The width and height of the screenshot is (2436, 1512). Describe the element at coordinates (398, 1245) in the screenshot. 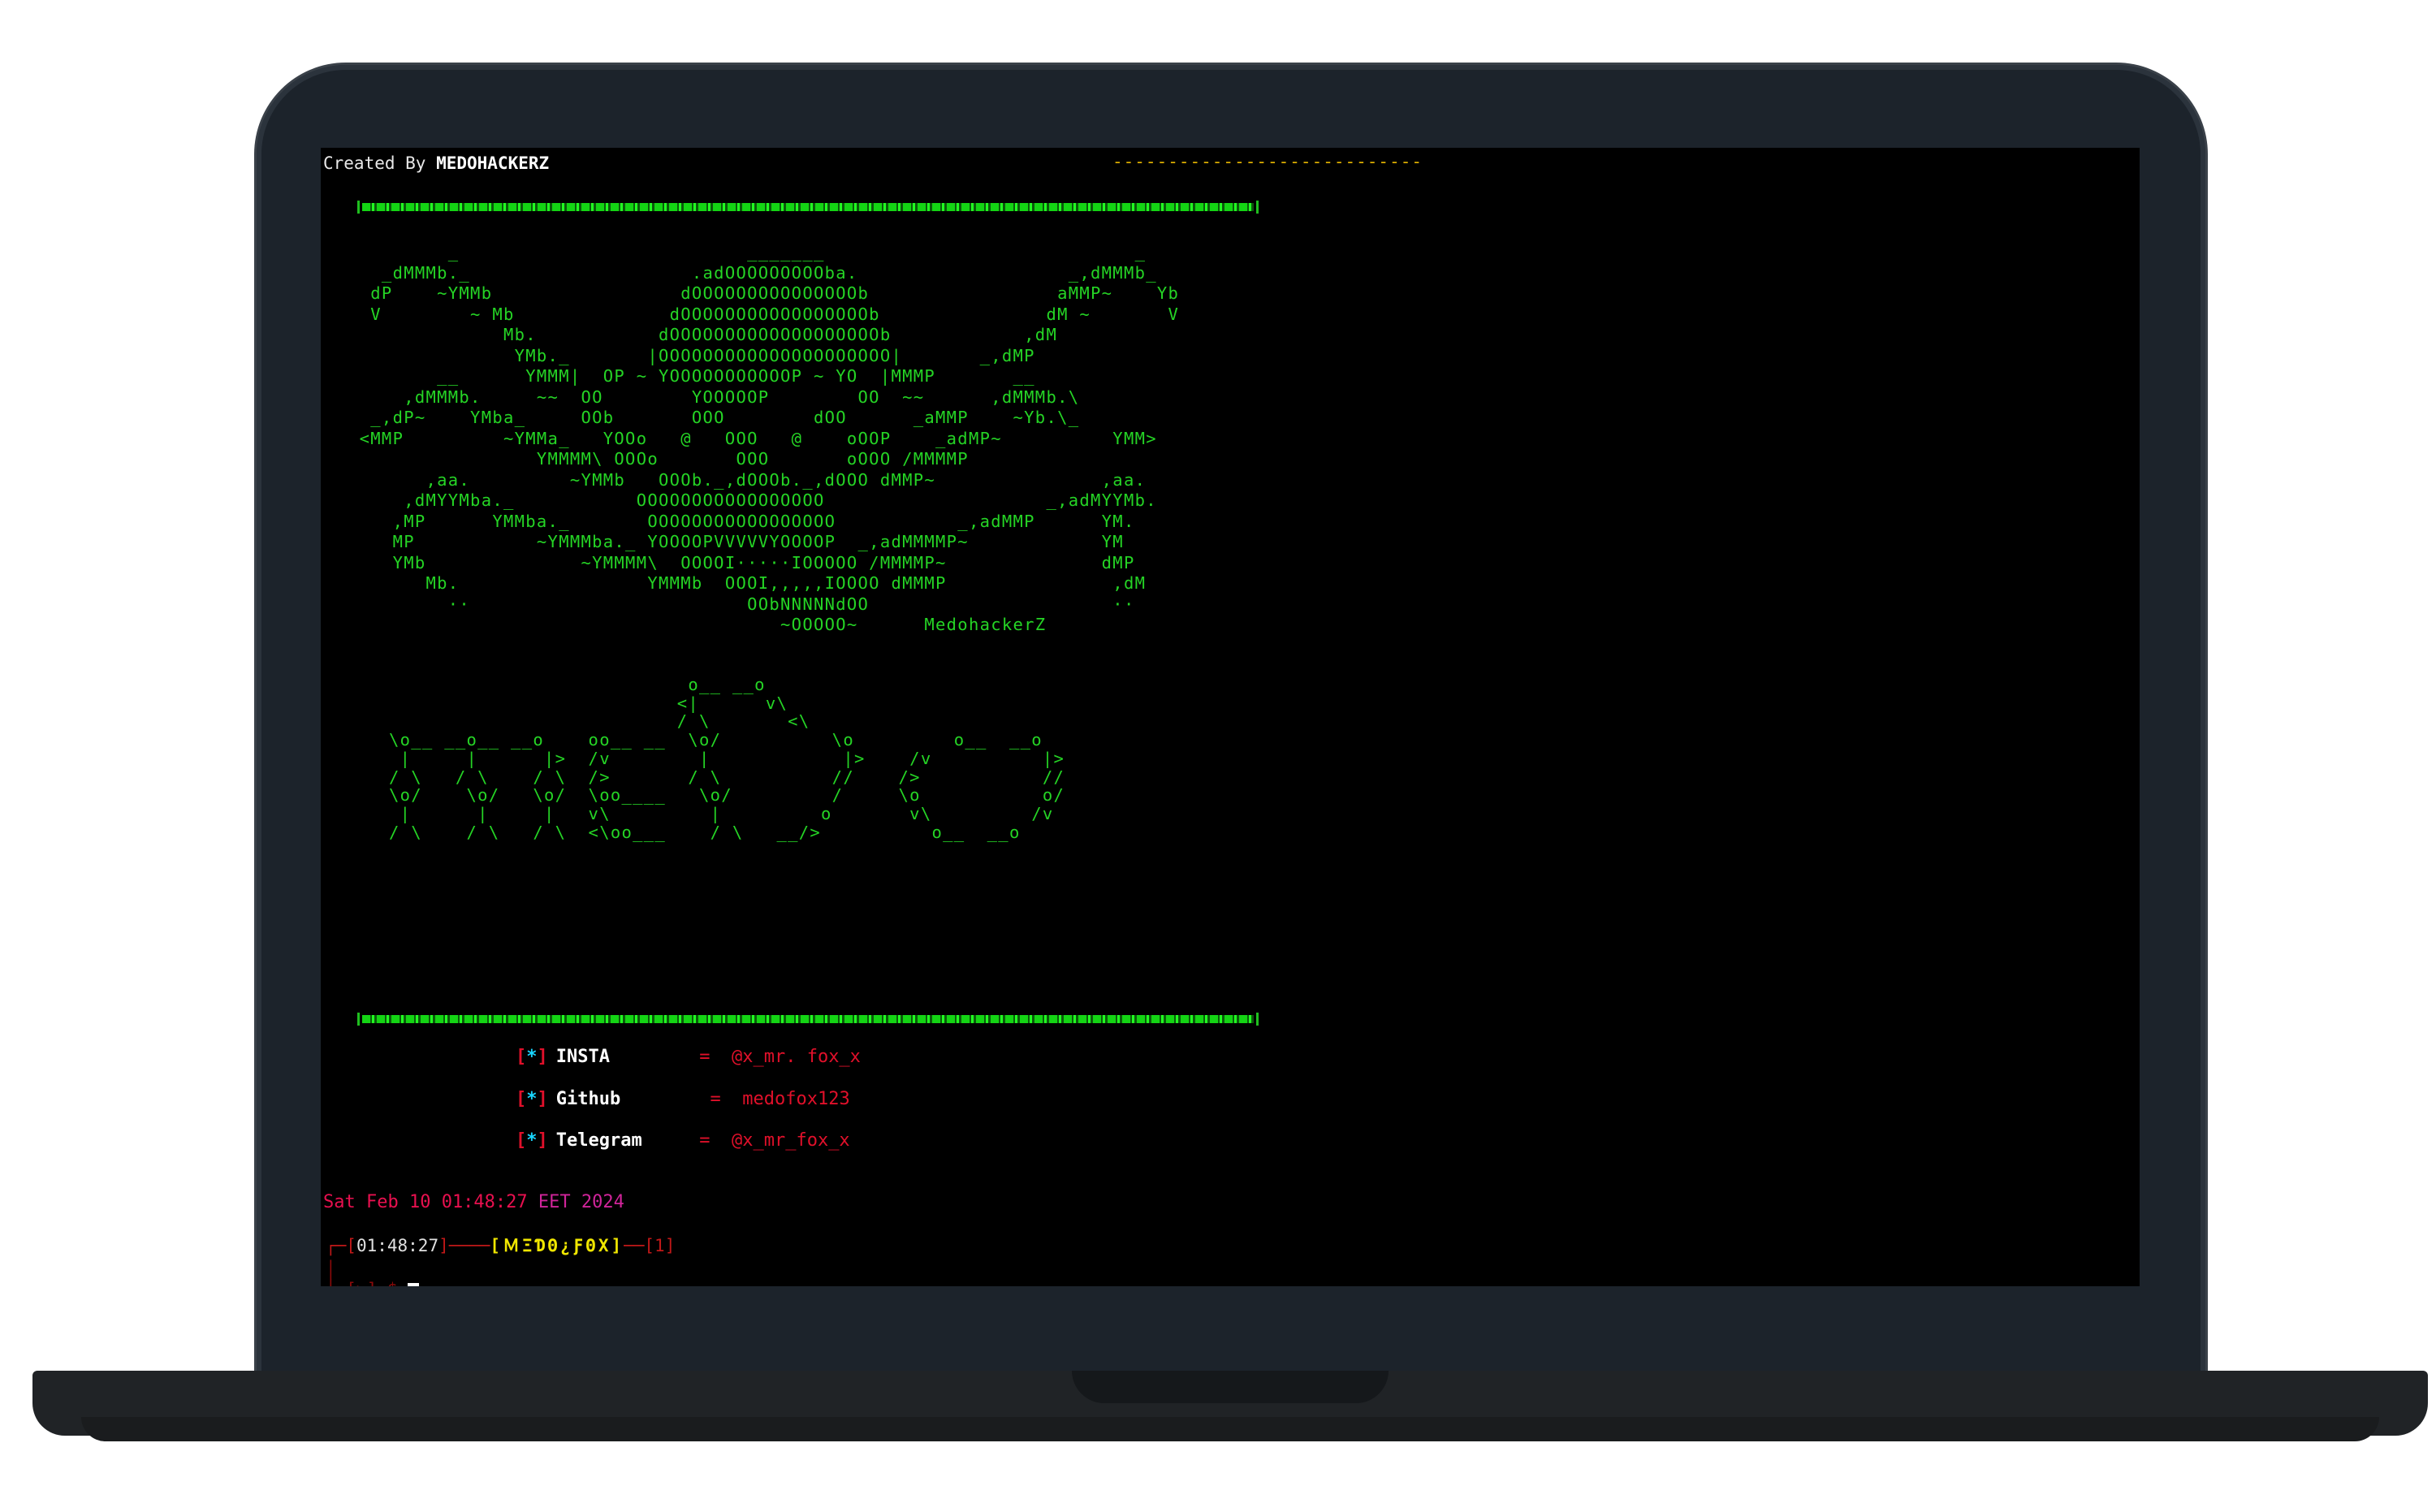

I see `prompt-time: 01:48:27` at that location.